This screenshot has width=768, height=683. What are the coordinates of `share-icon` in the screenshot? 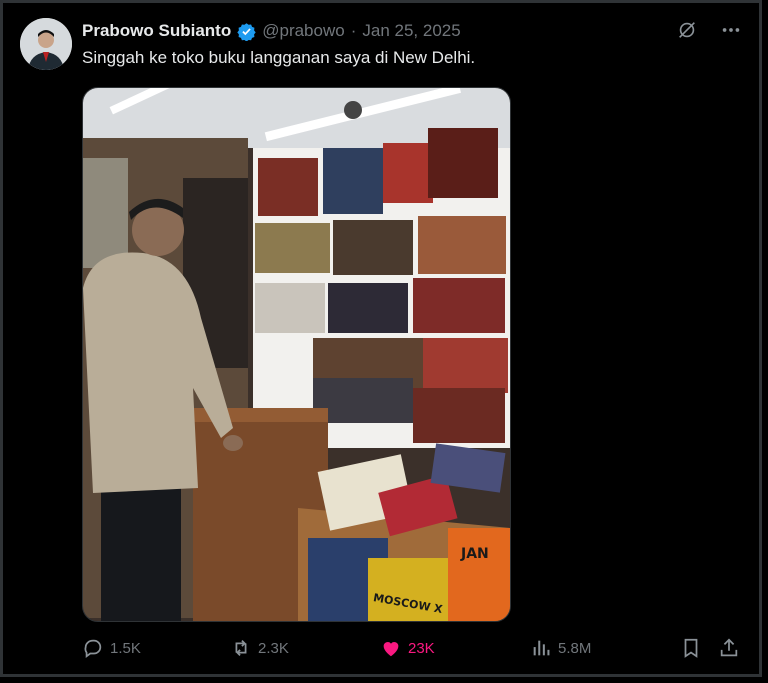 It's located at (729, 647).